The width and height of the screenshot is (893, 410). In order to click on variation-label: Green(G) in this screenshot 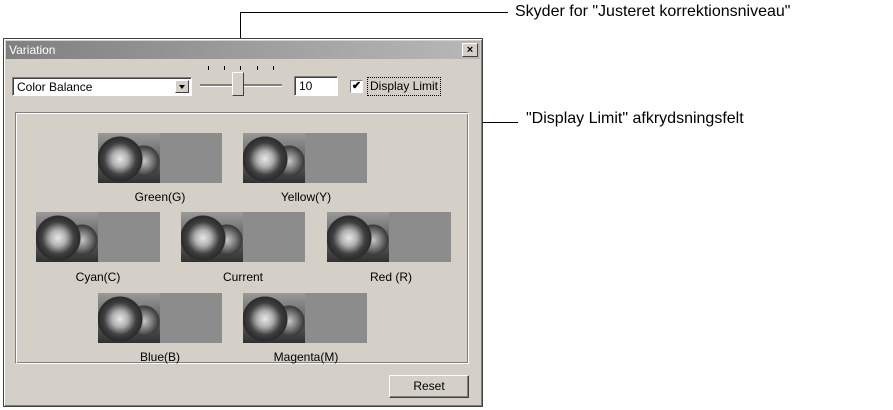, I will do `click(160, 197)`.